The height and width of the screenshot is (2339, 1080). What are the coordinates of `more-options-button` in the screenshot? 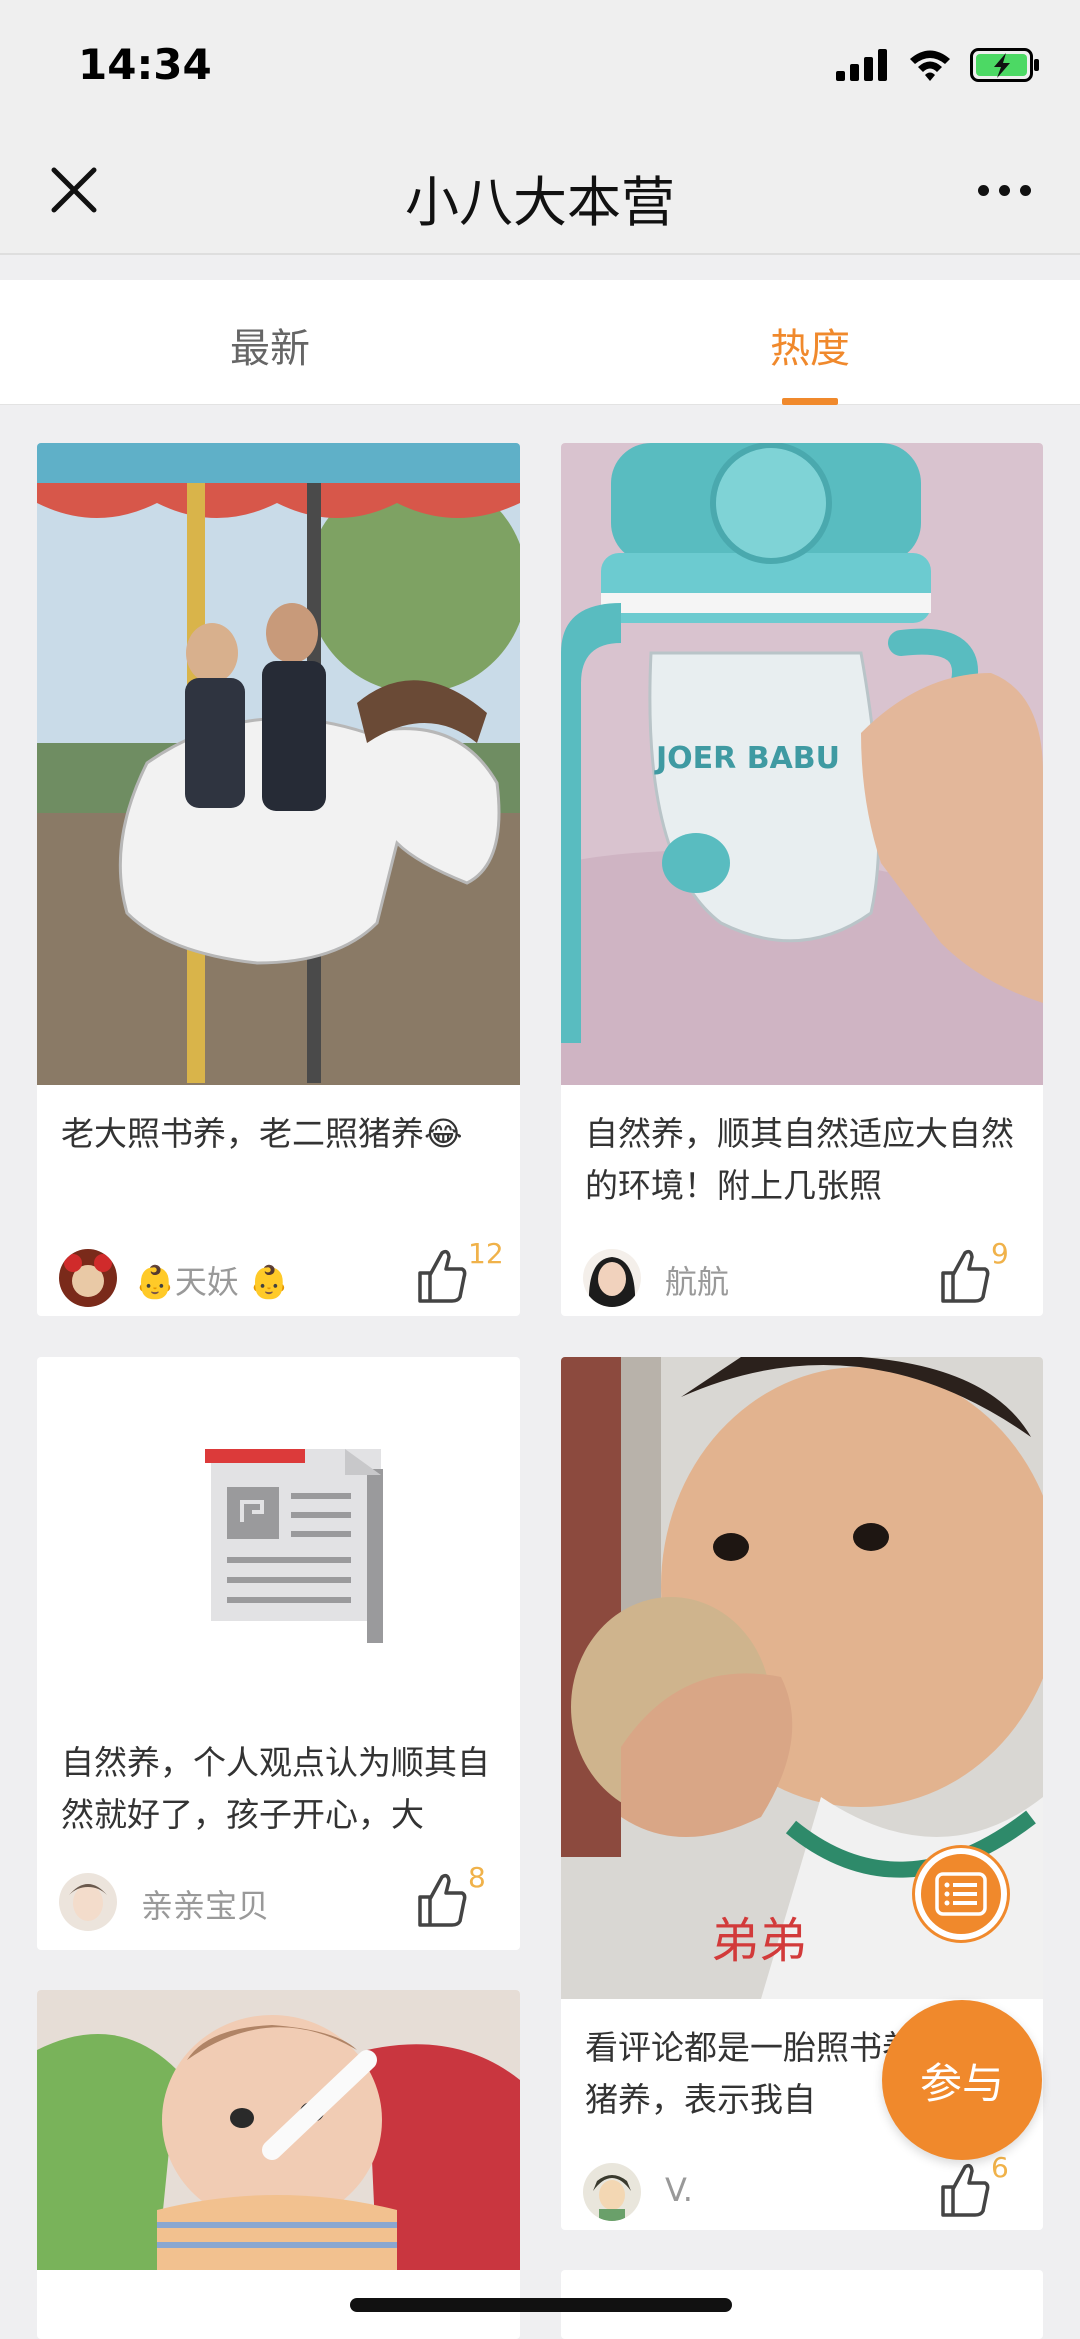 It's located at (1004, 190).